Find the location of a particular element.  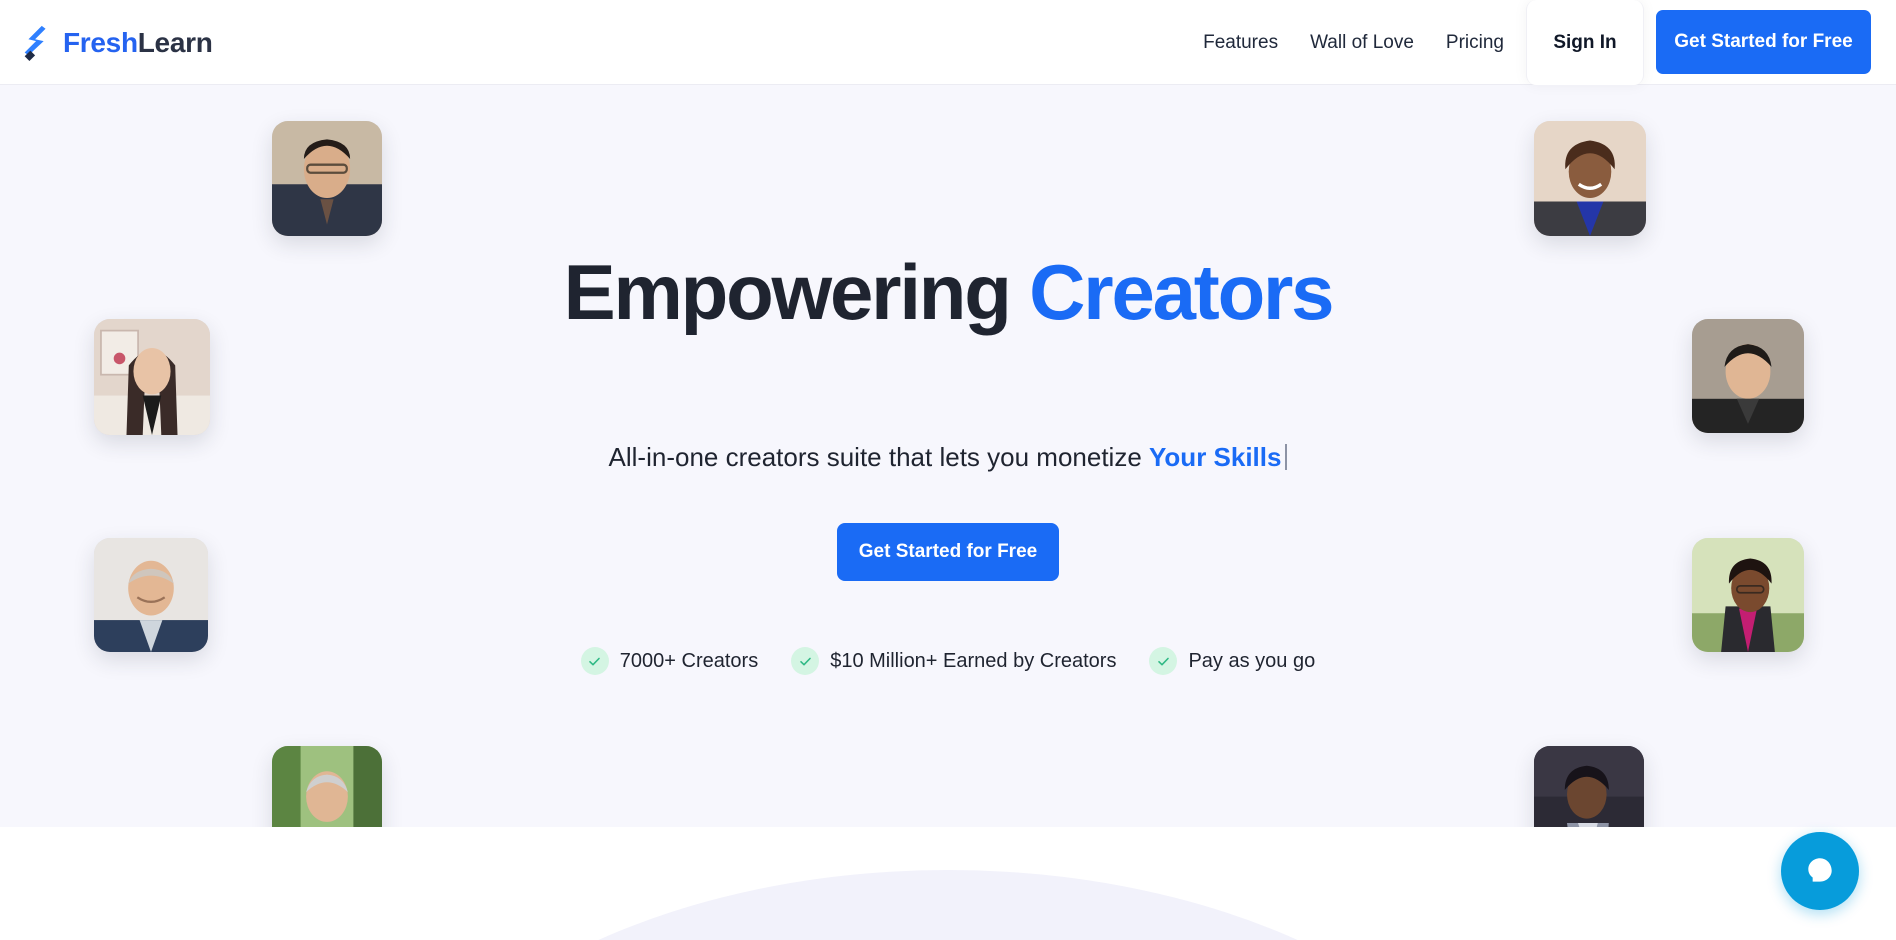

chat-widget-button is located at coordinates (1820, 871).